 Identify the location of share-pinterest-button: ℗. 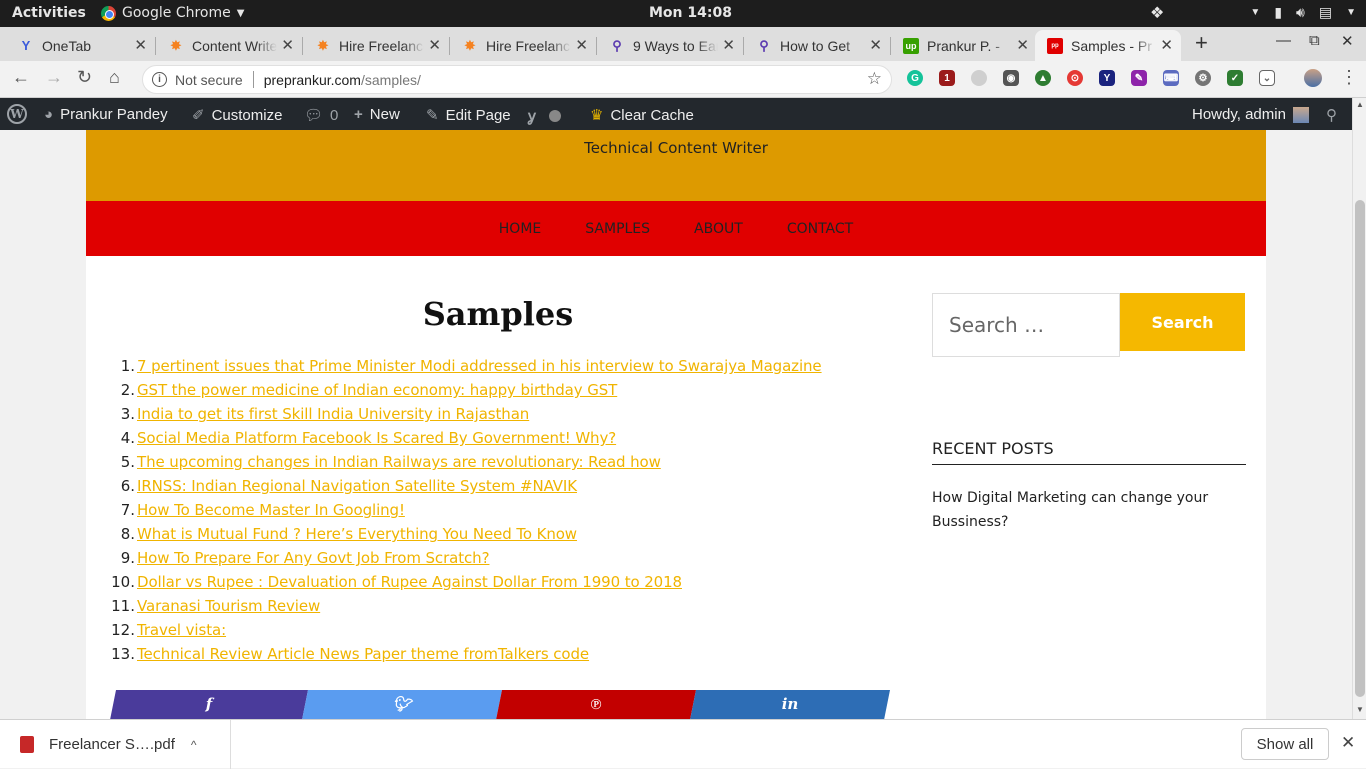
(596, 704).